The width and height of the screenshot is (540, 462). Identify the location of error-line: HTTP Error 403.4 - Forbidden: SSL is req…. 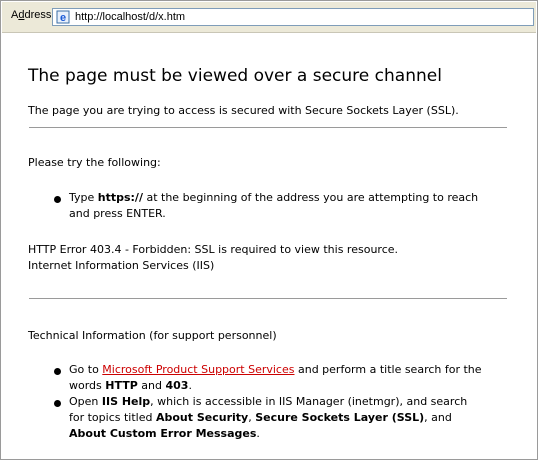
(213, 249).